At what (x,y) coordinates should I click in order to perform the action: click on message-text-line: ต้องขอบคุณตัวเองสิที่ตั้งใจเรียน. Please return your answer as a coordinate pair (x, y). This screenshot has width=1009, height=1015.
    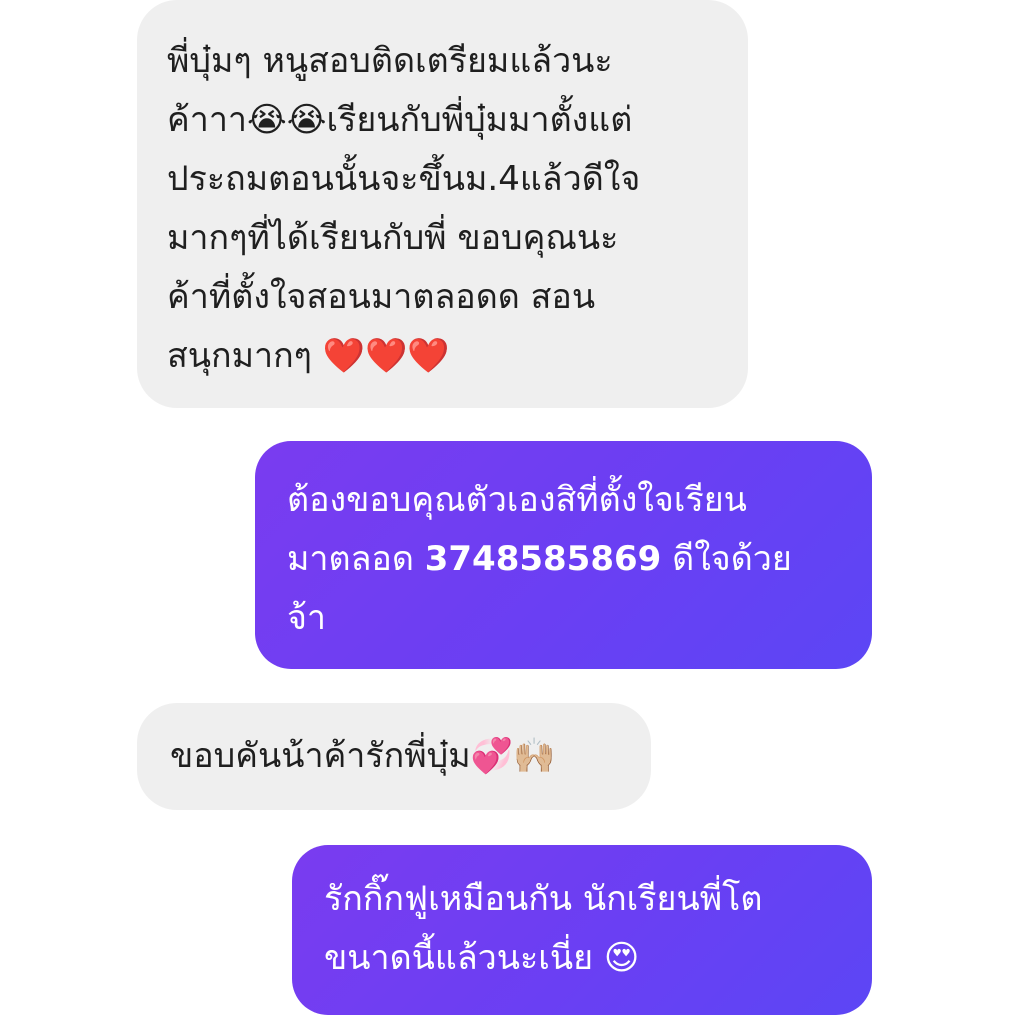
    Looking at the image, I should click on (517, 500).